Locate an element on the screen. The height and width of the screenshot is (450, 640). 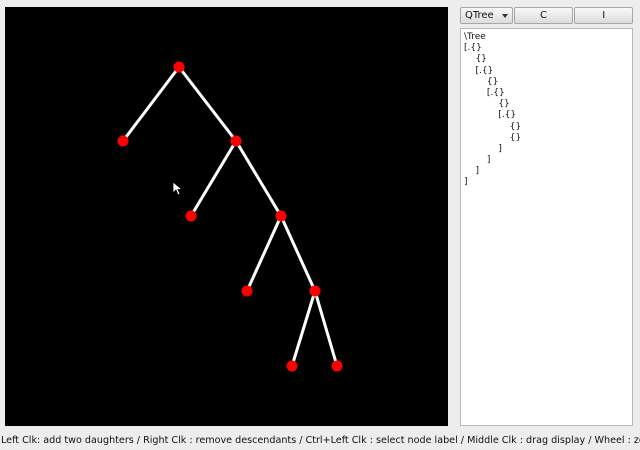
format-select: QTree is located at coordinates (486, 15).